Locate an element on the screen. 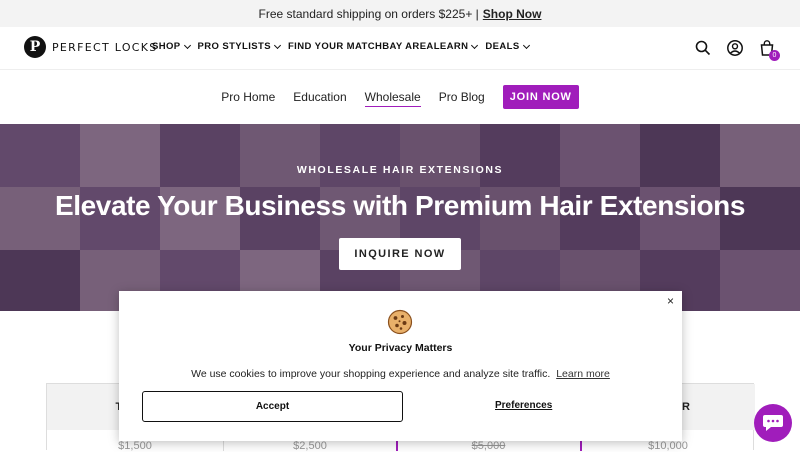 The image size is (800, 452). modal-title: Your Privacy Matters is located at coordinates (400, 348).